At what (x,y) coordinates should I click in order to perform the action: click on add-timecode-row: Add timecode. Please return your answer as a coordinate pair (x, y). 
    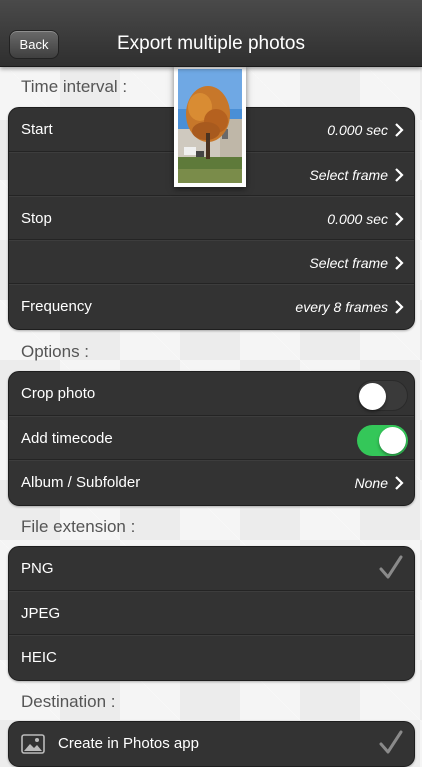
    Looking at the image, I should click on (211, 438).